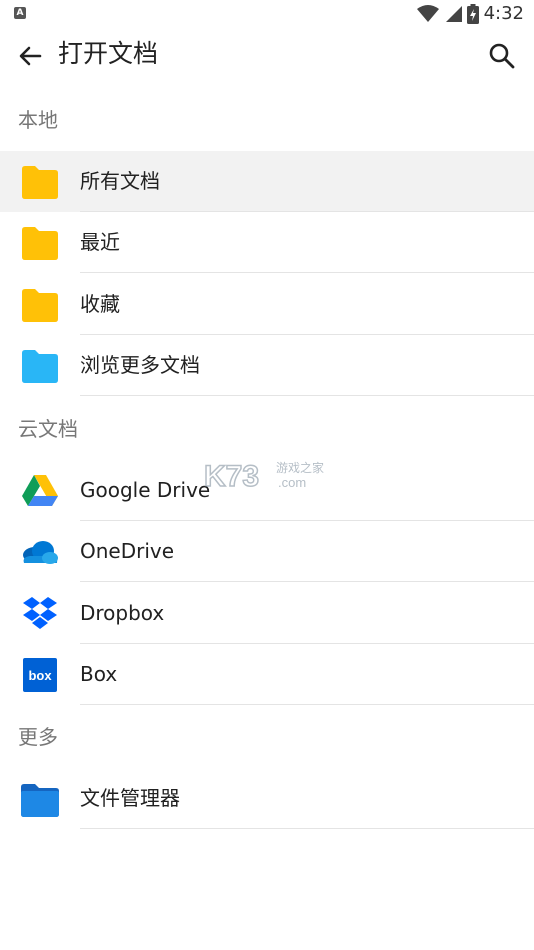 The image size is (534, 950). What do you see at coordinates (38, 737) in the screenshot?
I see `section-header-more: 更多` at bounding box center [38, 737].